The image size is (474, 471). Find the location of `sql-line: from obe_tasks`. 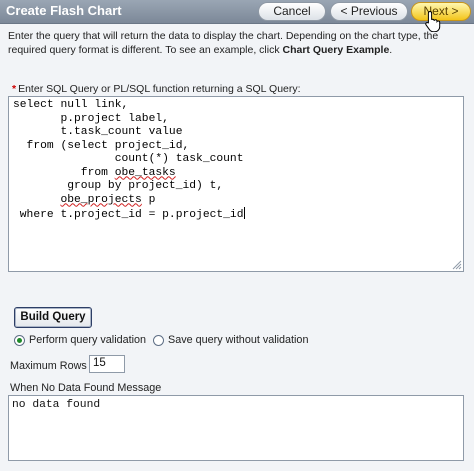

sql-line: from obe_tasks is located at coordinates (129, 174).